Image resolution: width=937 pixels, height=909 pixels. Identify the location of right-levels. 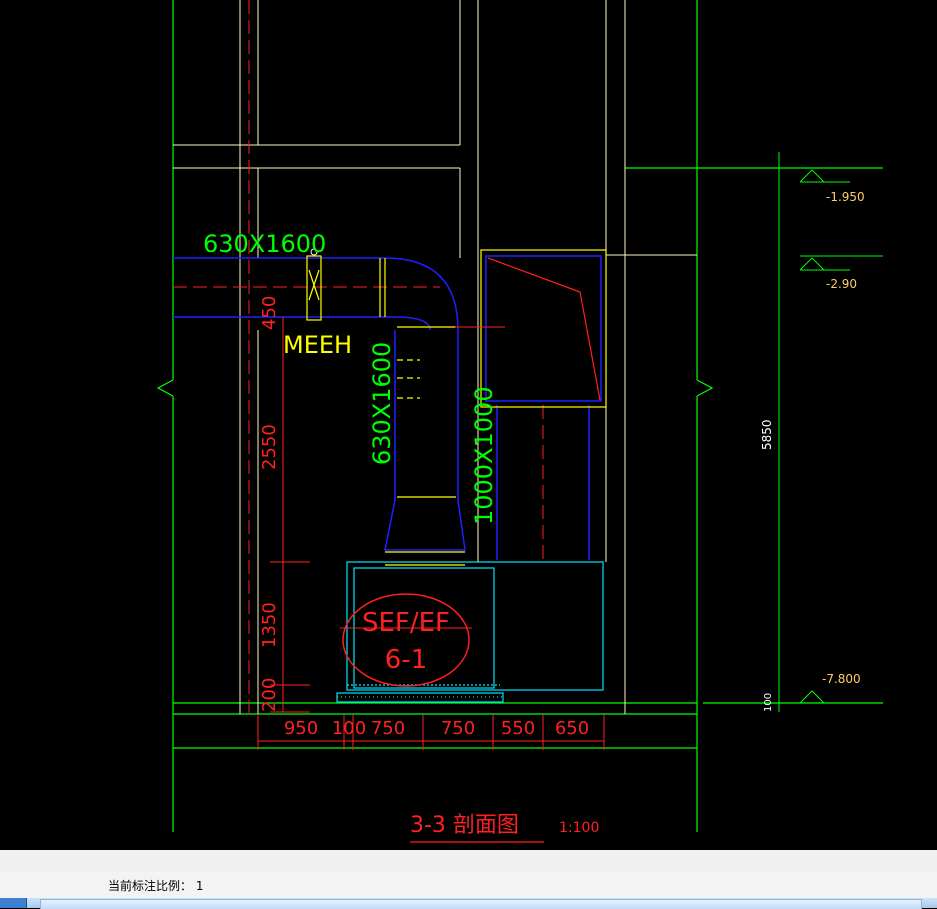
(826, 432).